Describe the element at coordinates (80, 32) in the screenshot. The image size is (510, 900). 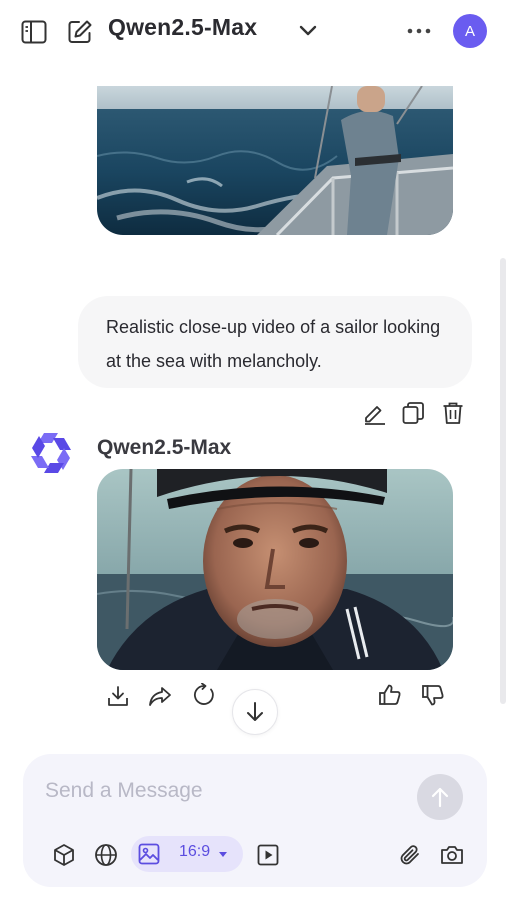
I see `new-chat-icon` at that location.